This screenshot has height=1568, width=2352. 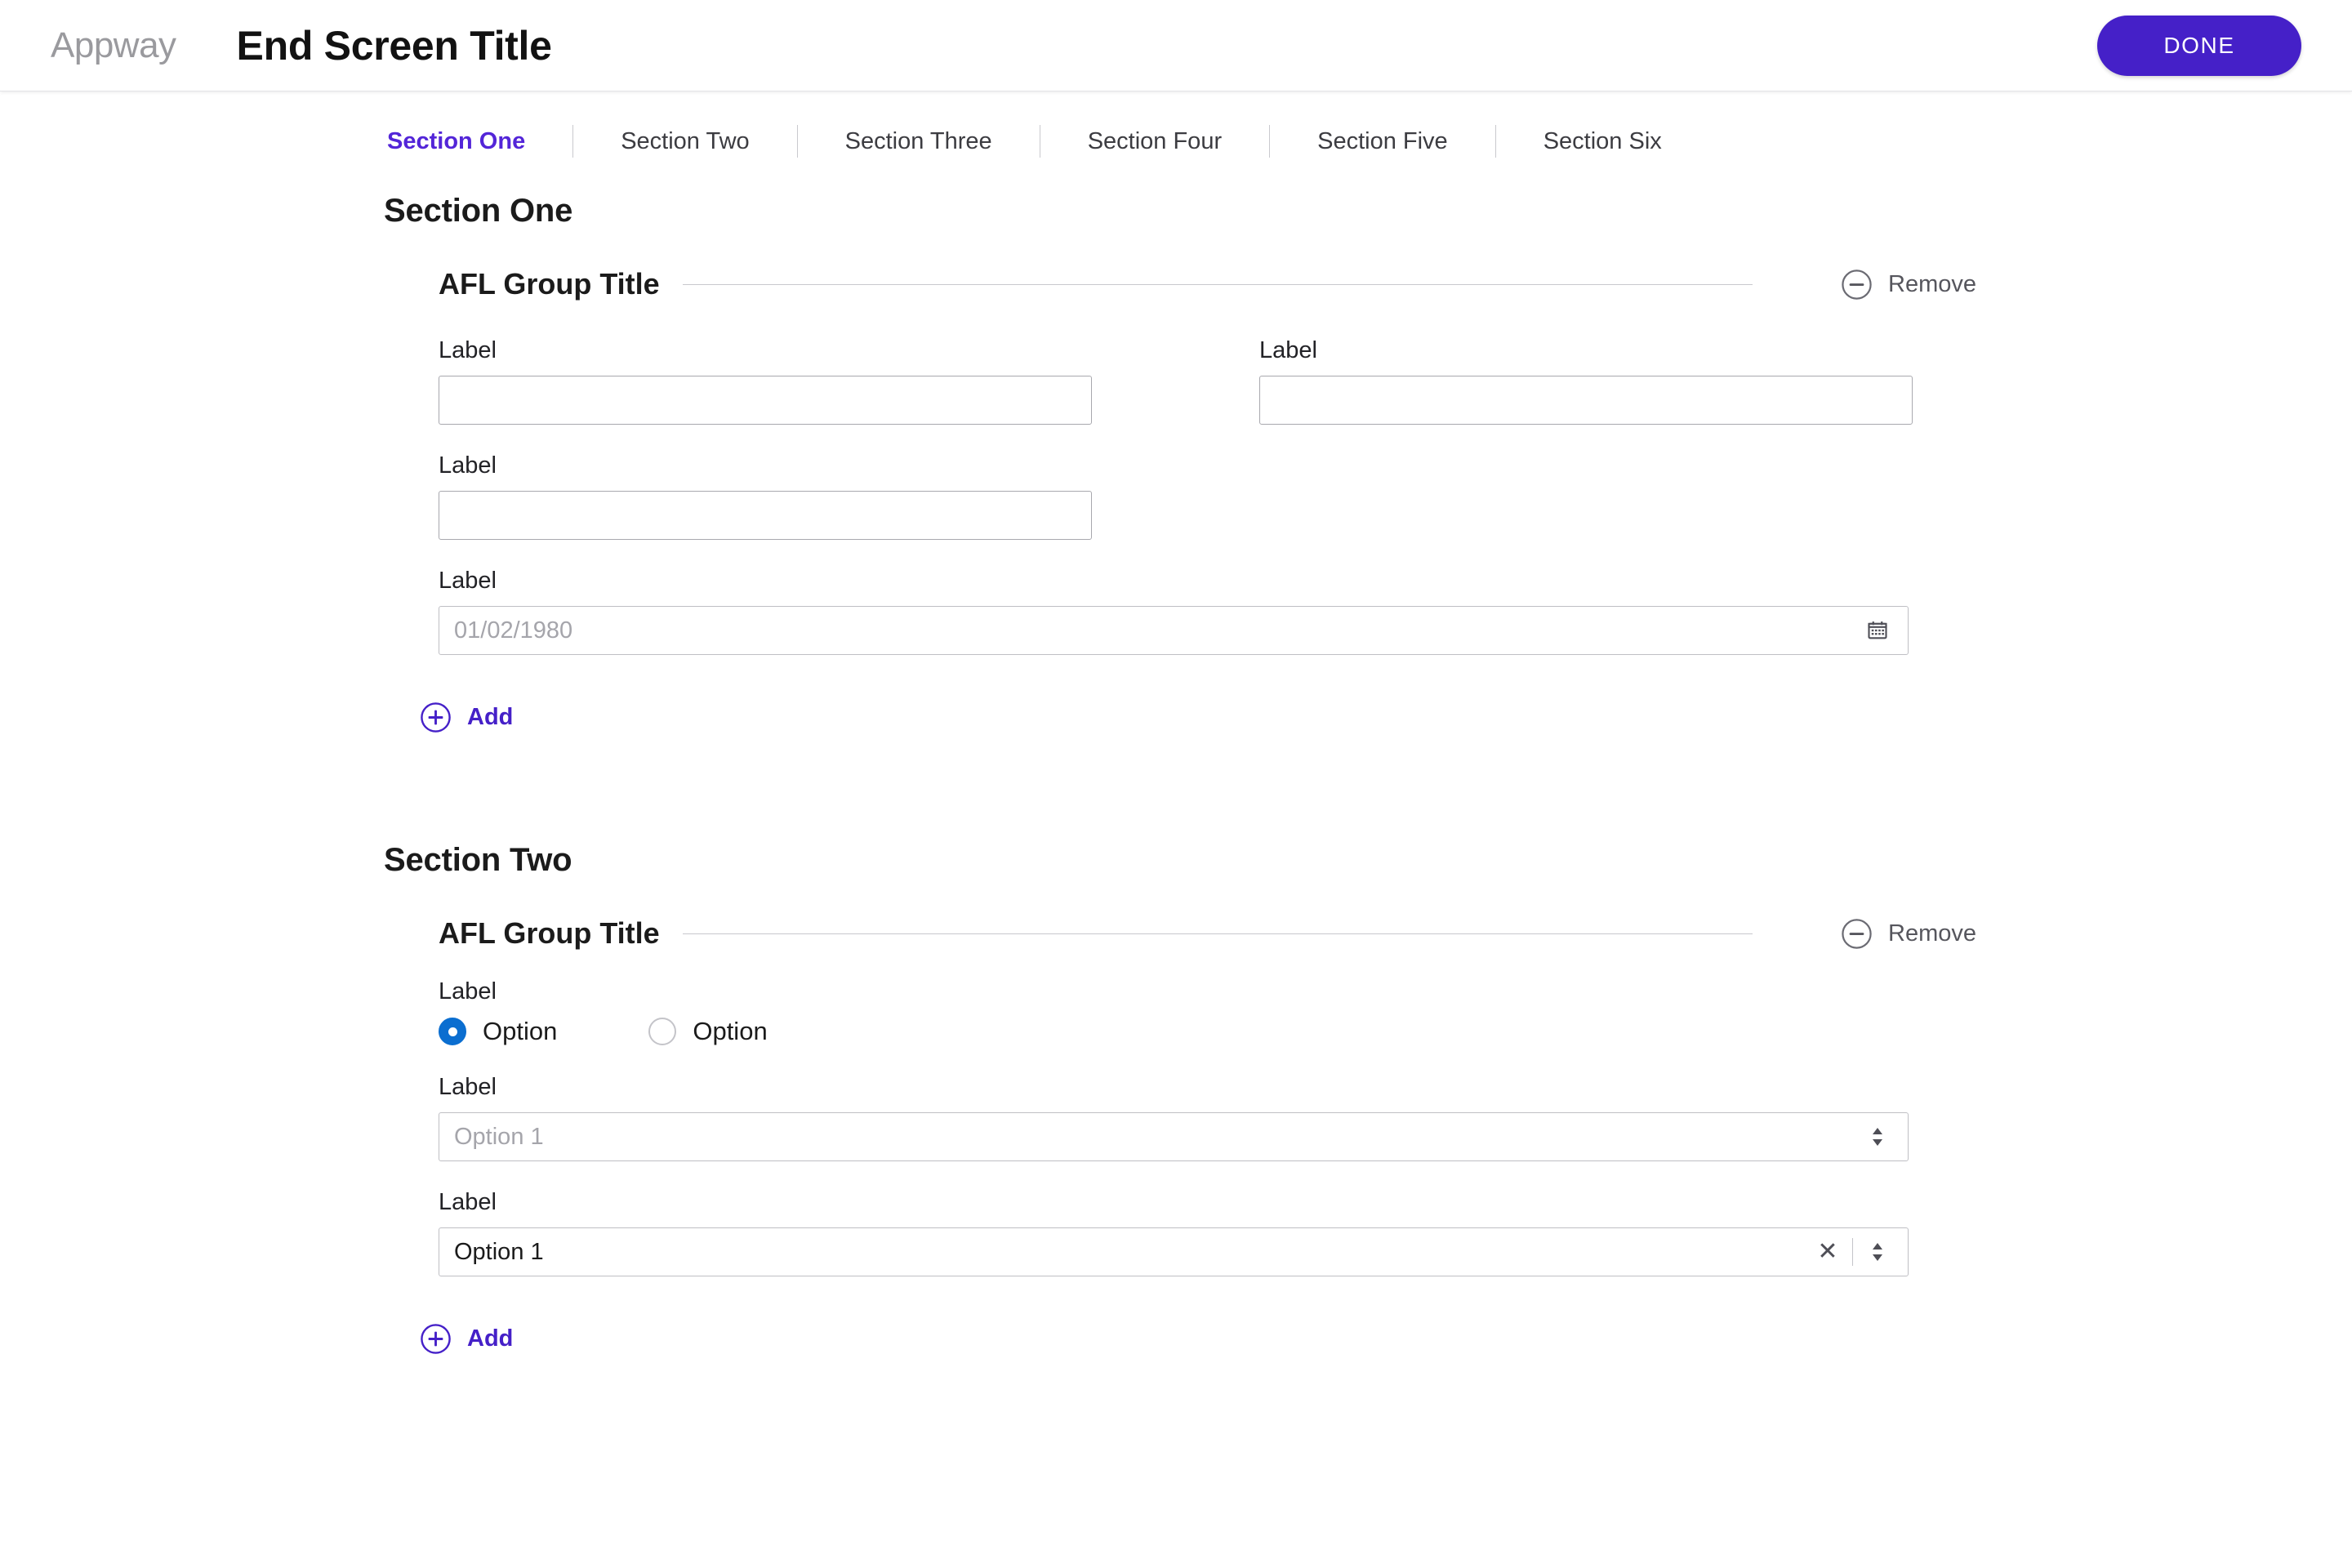 I want to click on brand-logo: Appway, so click(x=113, y=44).